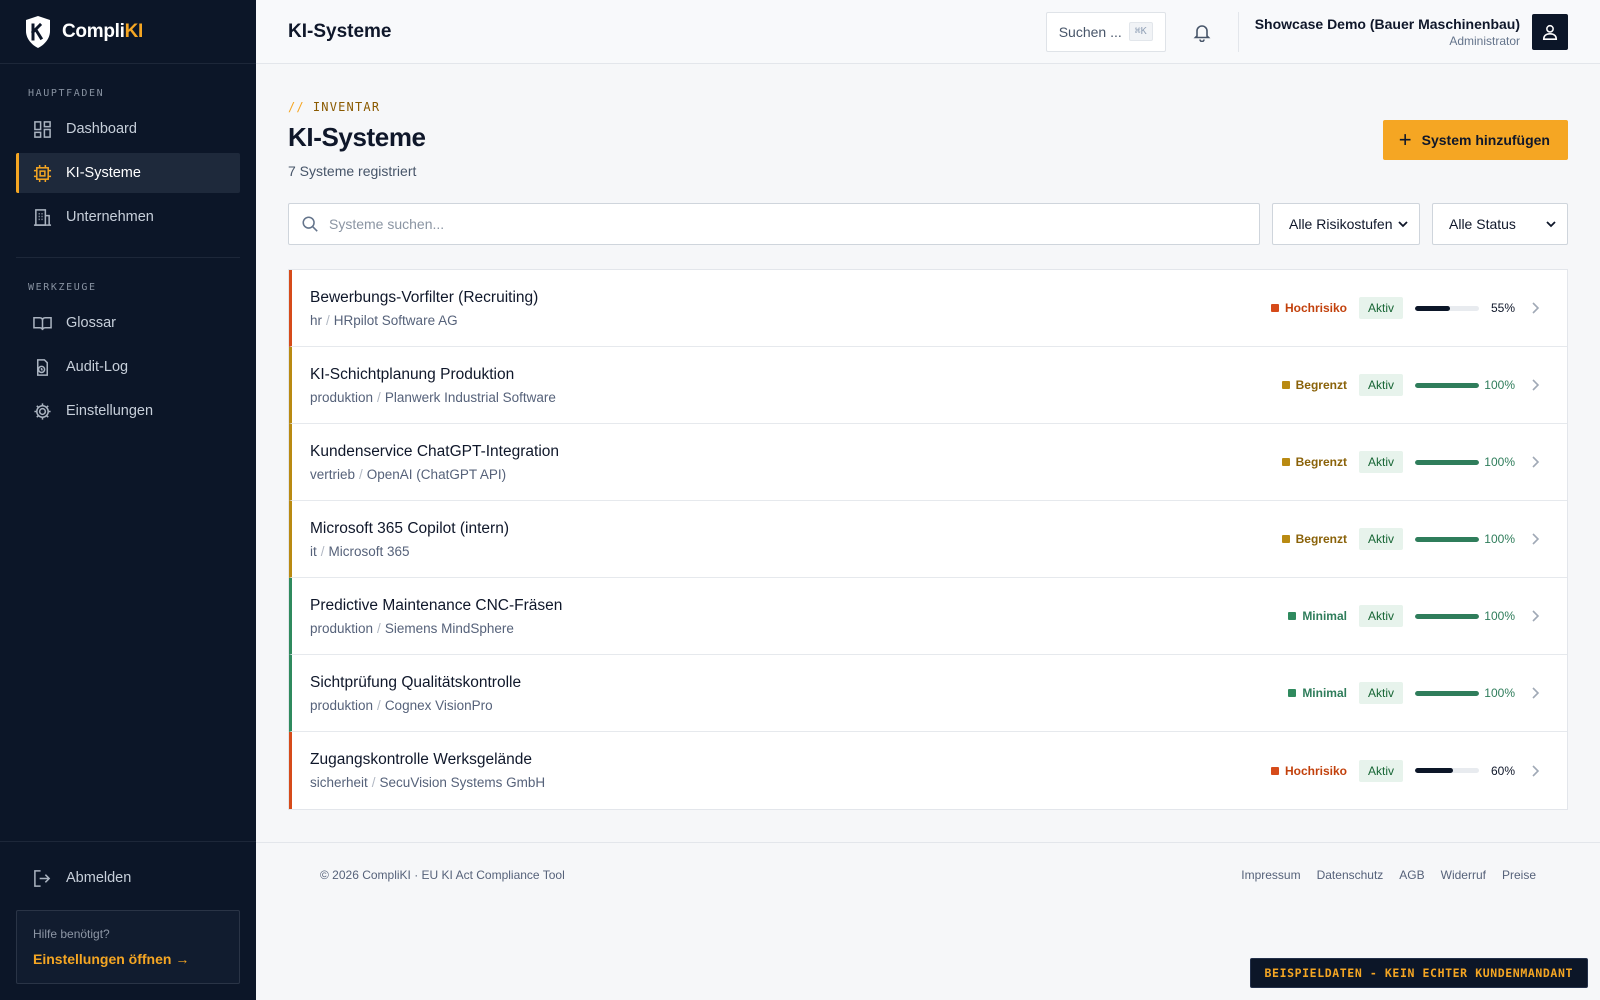 The width and height of the screenshot is (1600, 1000). I want to click on footer-link-datenschutz: Datenschutz, so click(1350, 875).